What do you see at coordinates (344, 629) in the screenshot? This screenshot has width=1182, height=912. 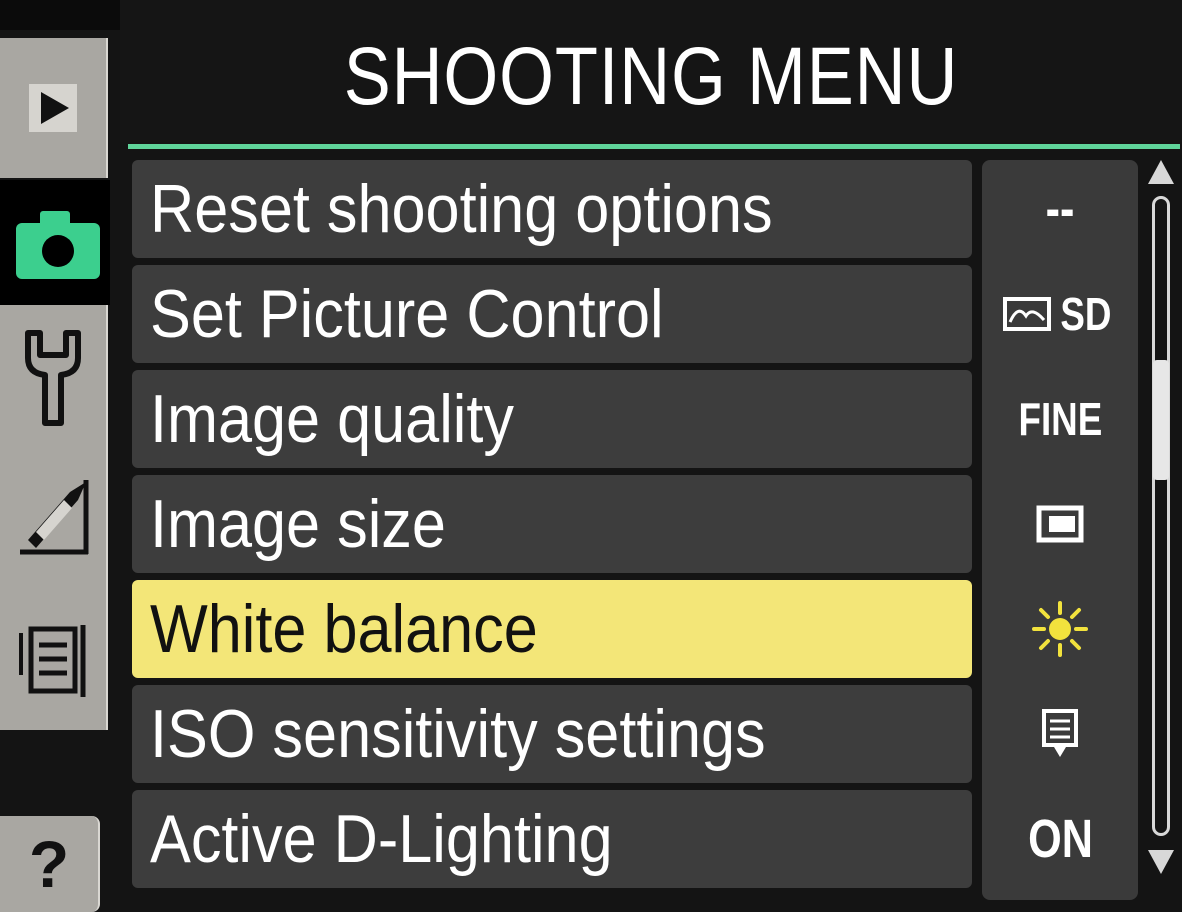 I see `menu-item-label: White balance` at bounding box center [344, 629].